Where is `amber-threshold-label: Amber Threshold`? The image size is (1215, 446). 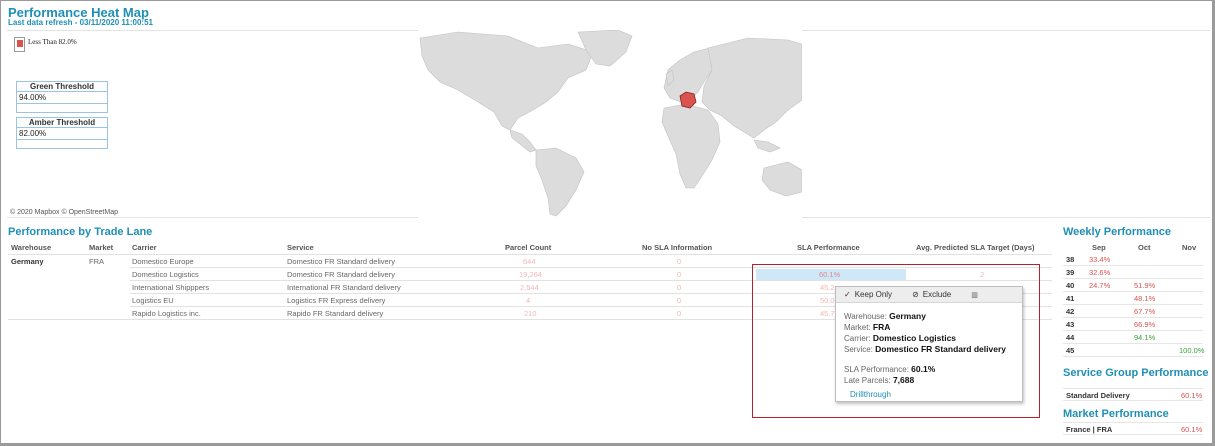
amber-threshold-label: Amber Threshold is located at coordinates (62, 123).